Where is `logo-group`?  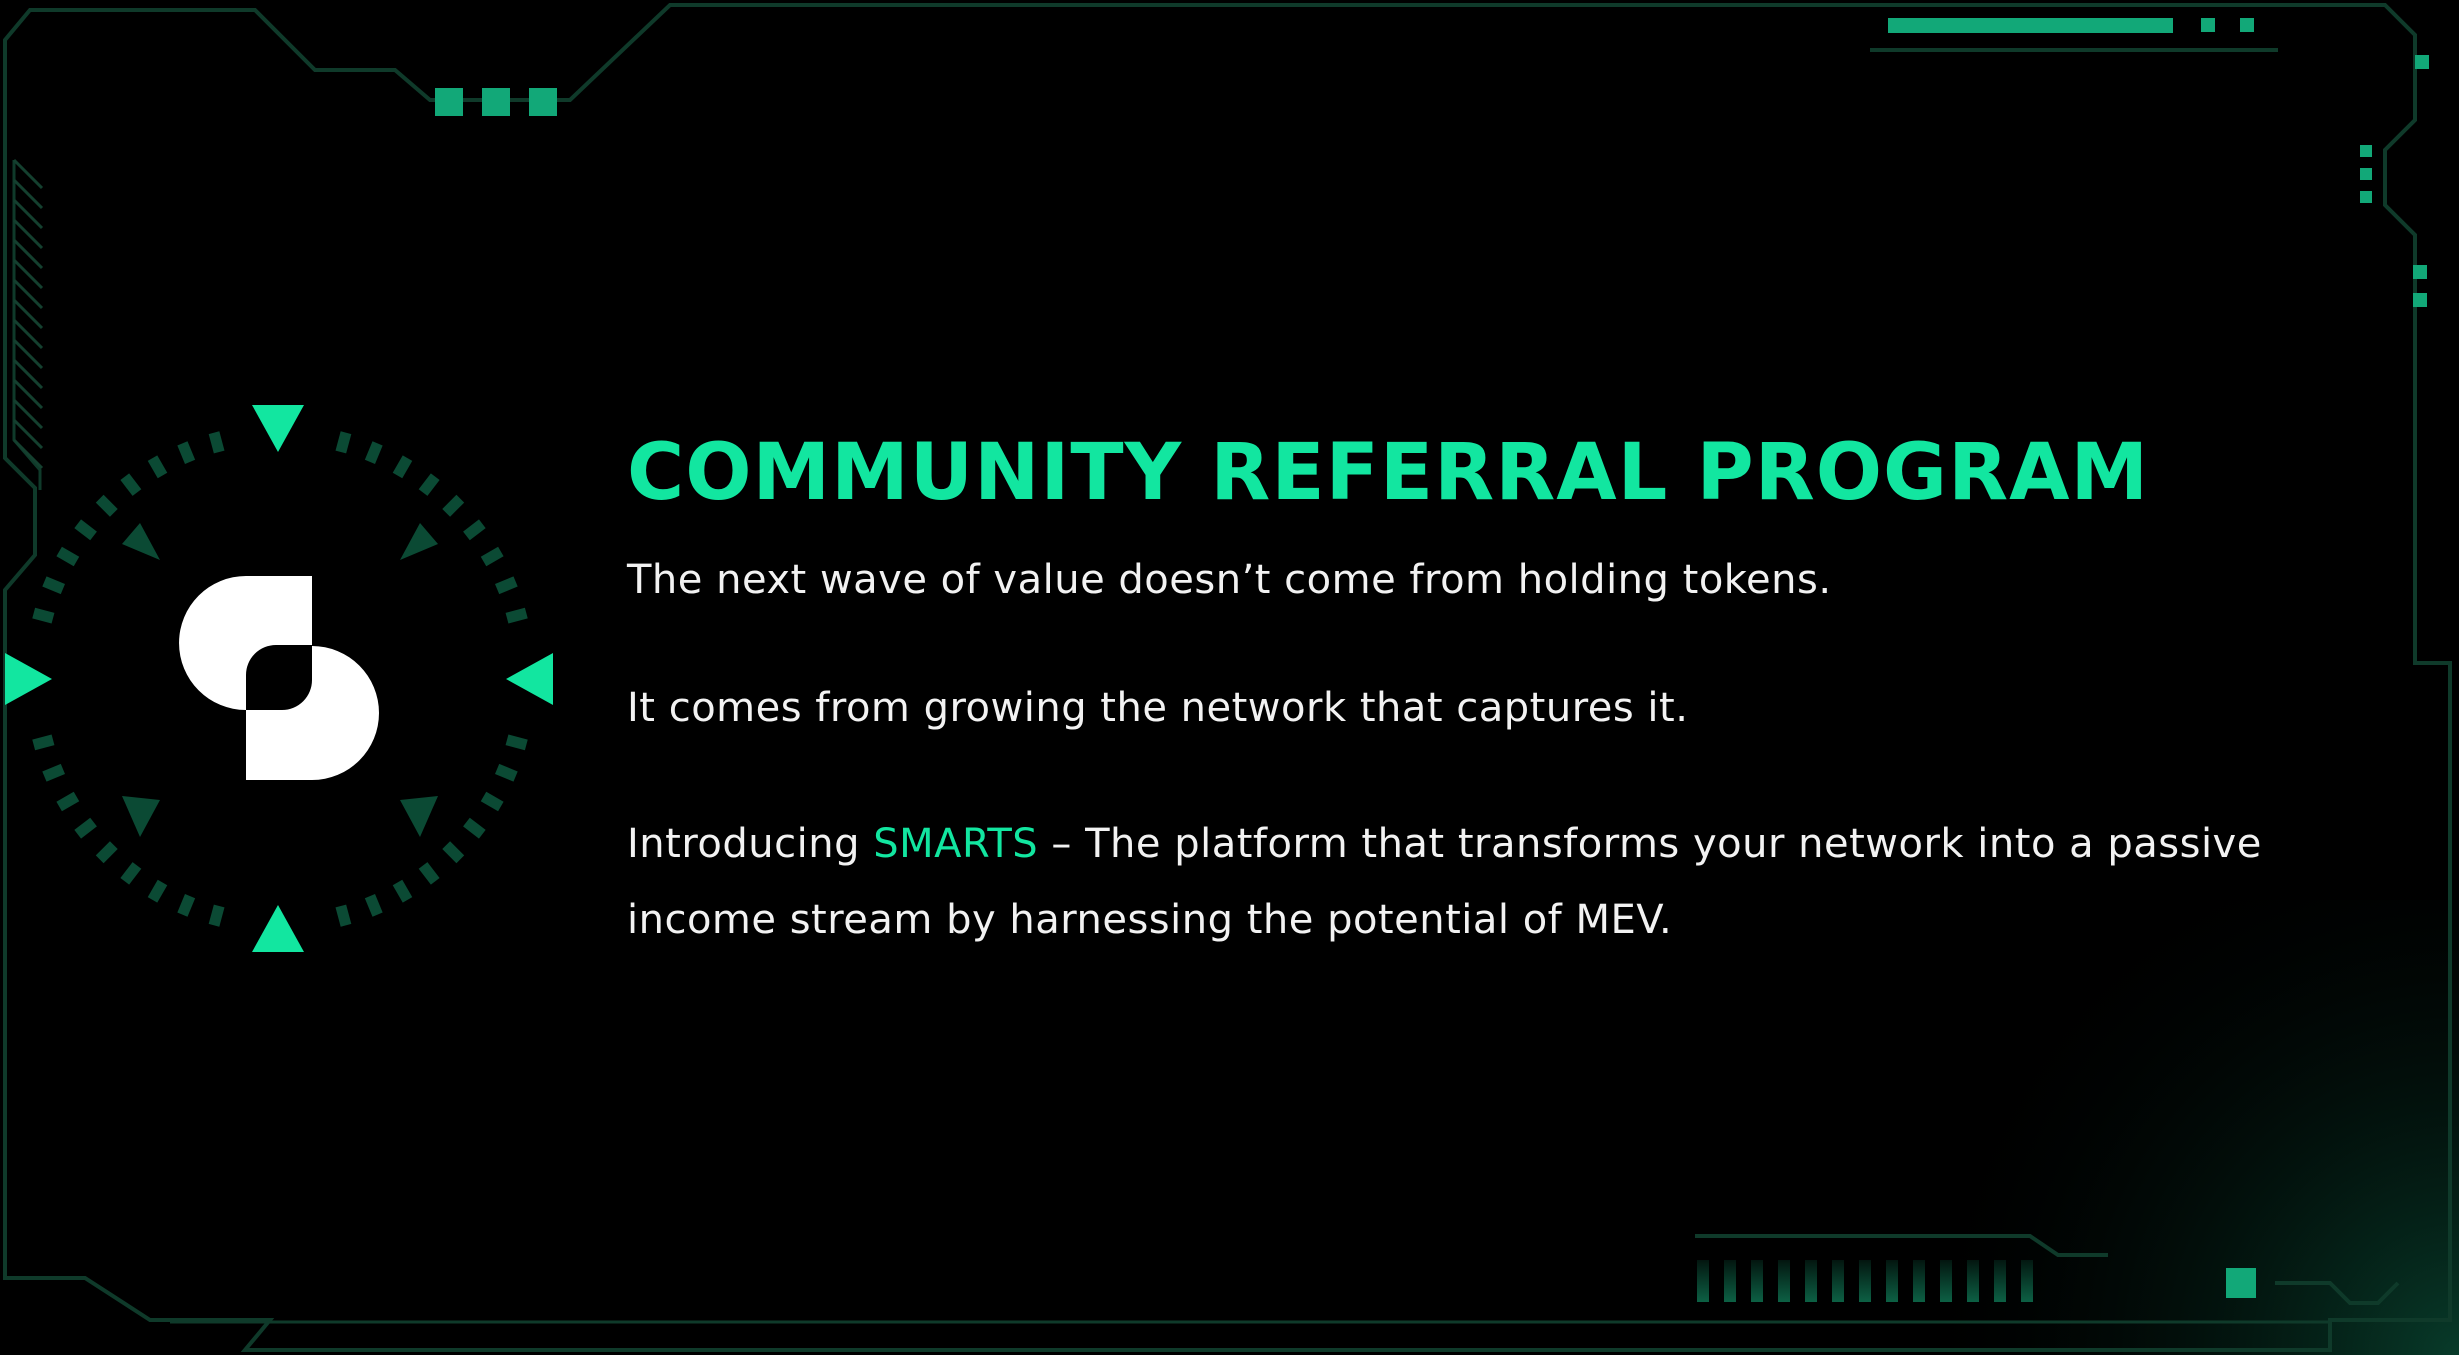 logo-group is located at coordinates (280, 680).